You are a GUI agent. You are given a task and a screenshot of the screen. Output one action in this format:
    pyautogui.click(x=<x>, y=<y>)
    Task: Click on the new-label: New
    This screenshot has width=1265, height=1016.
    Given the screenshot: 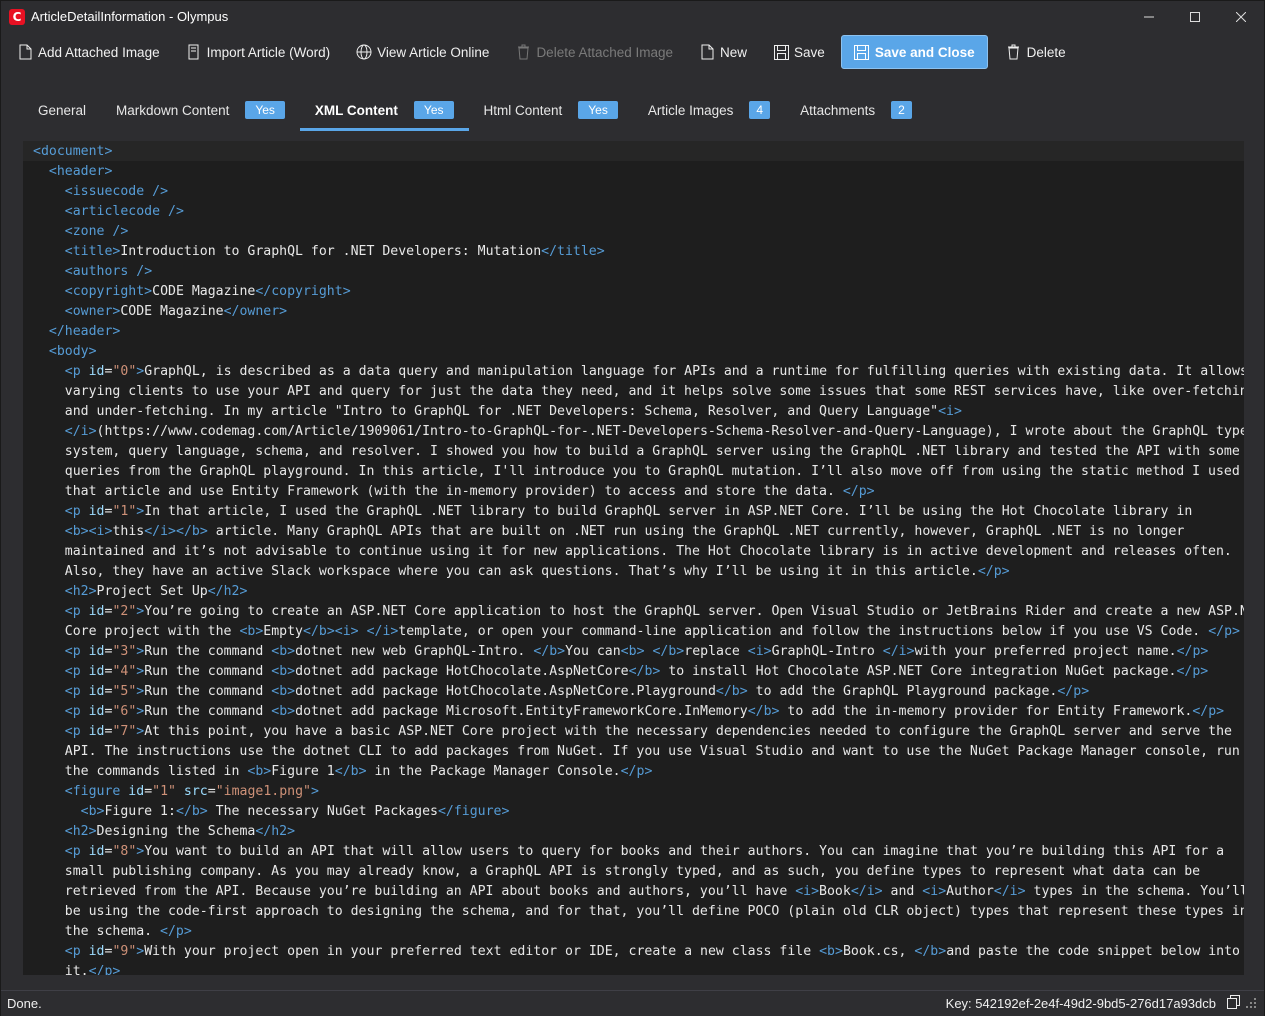 What is the action you would take?
    pyautogui.click(x=734, y=52)
    